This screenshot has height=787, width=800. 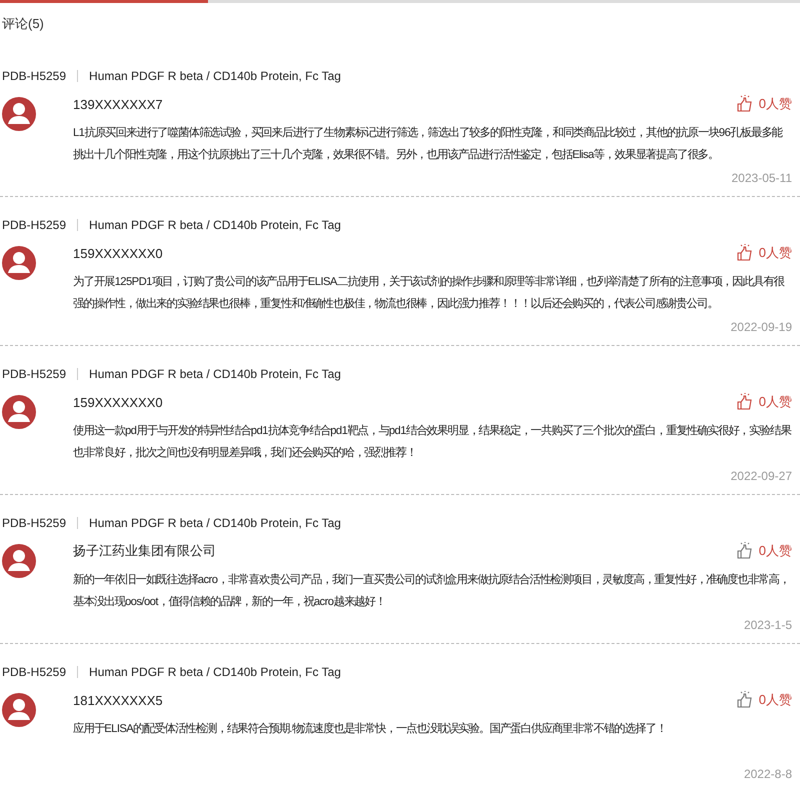 I want to click on comment-text: L1抗原买回来进行了噬菌体筛选试验，买回来后进行了生物素标记进行筛选，筛选出了较多的阳性克隆，和同类商品比较过，其他的抗原一块96孔板最多能挑出十几个阳性克隆，用这个抗原挑出了三十几个克隆，效果很不错。另外，也用该产品进行活性鉴定，包括Elisa等，效果显著提高了很多。, so click(x=428, y=144).